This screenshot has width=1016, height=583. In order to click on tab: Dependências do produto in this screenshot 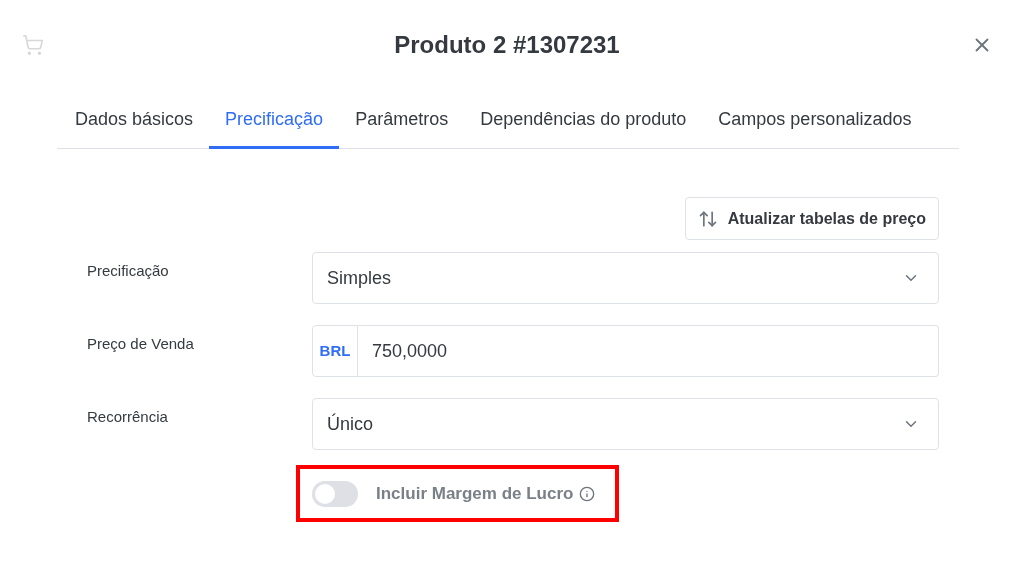, I will do `click(583, 119)`.